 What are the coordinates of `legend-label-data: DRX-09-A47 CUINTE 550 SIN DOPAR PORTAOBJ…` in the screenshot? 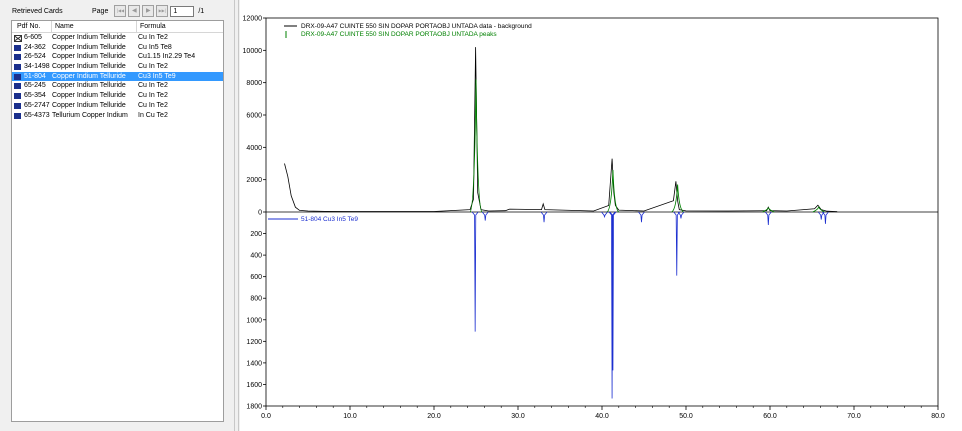 It's located at (416, 26).